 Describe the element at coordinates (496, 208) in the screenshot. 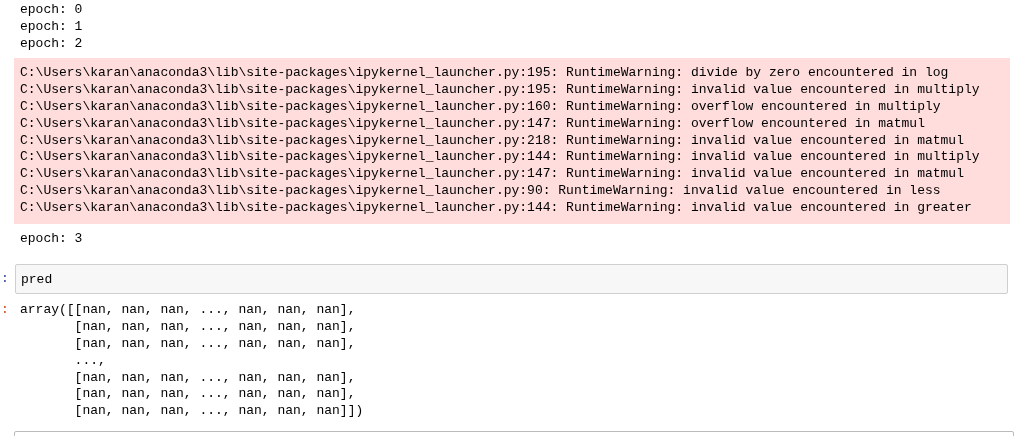

I see `warning-line: C:\Users\karan\anaconda3\lib\site-packages\ipykernel_launcher.py:144: RuntimeWarning: invalid value encountered in greater` at that location.